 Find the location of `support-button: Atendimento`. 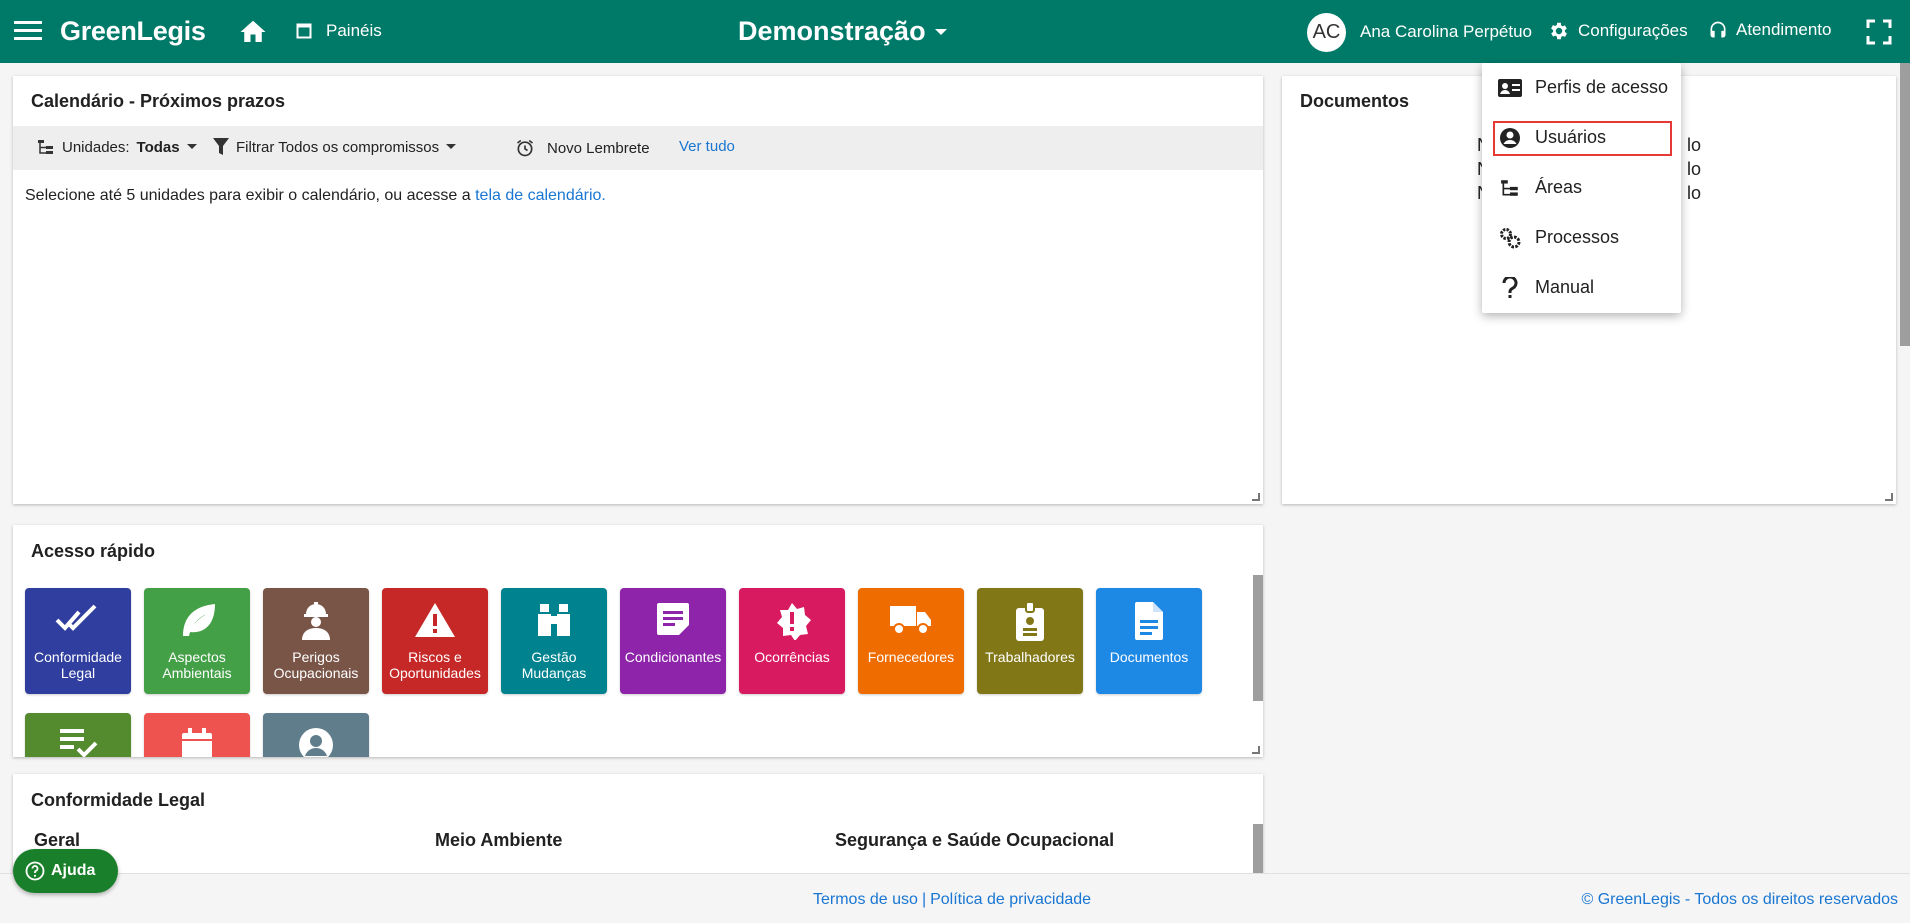

support-button: Atendimento is located at coordinates (1769, 30).